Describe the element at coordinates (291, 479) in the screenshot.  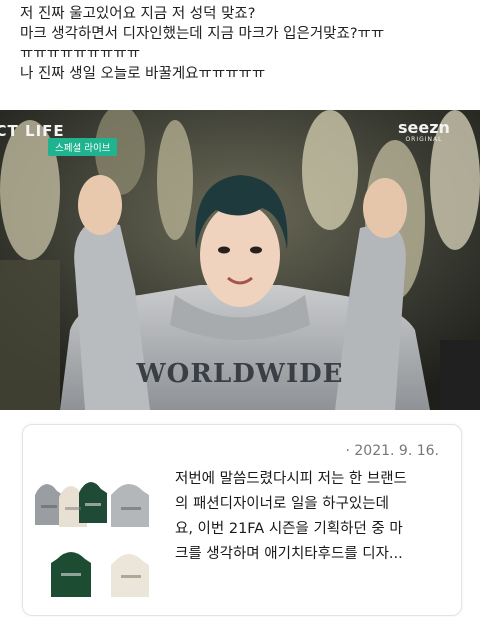
I see `comment-line: 저번에 말씀드렸다시피 저는 한 브랜드` at that location.